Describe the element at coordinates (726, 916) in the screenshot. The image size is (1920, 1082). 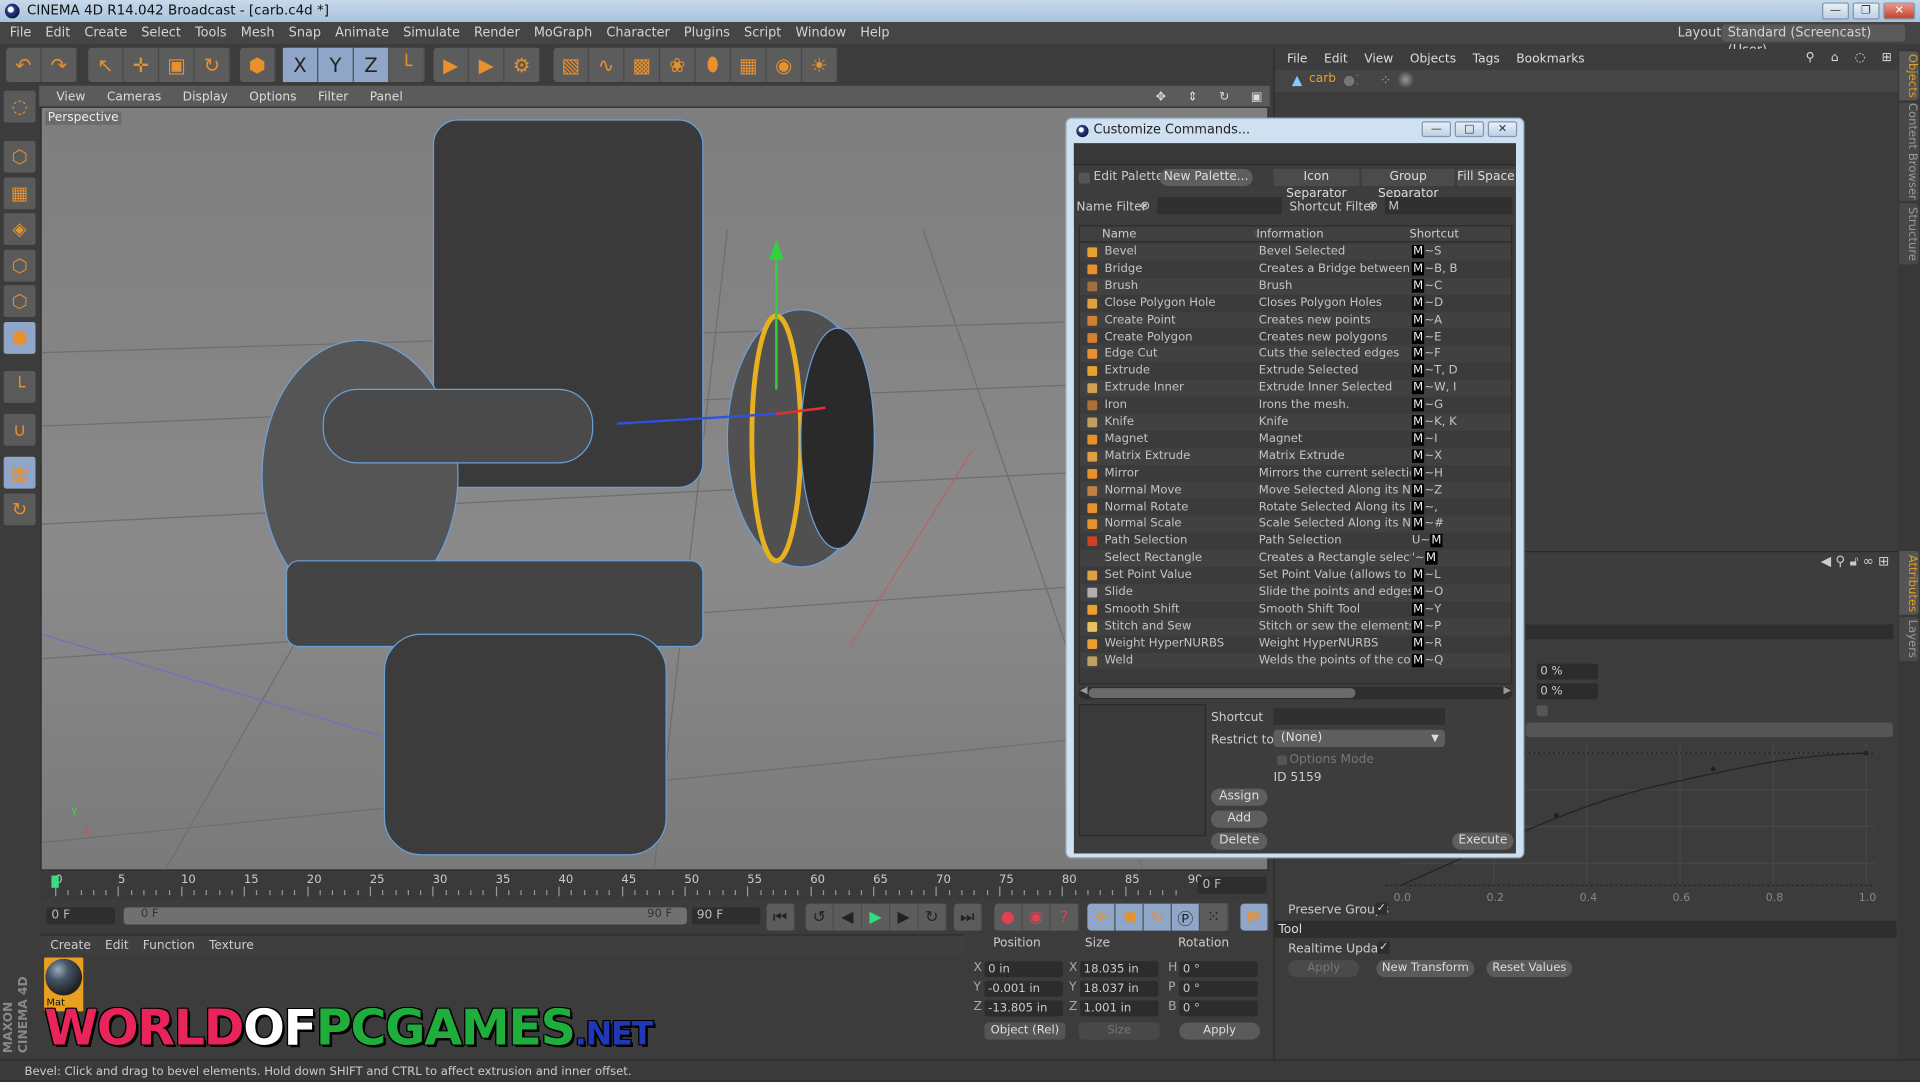
I see `end-frame-field: 90 F` at that location.